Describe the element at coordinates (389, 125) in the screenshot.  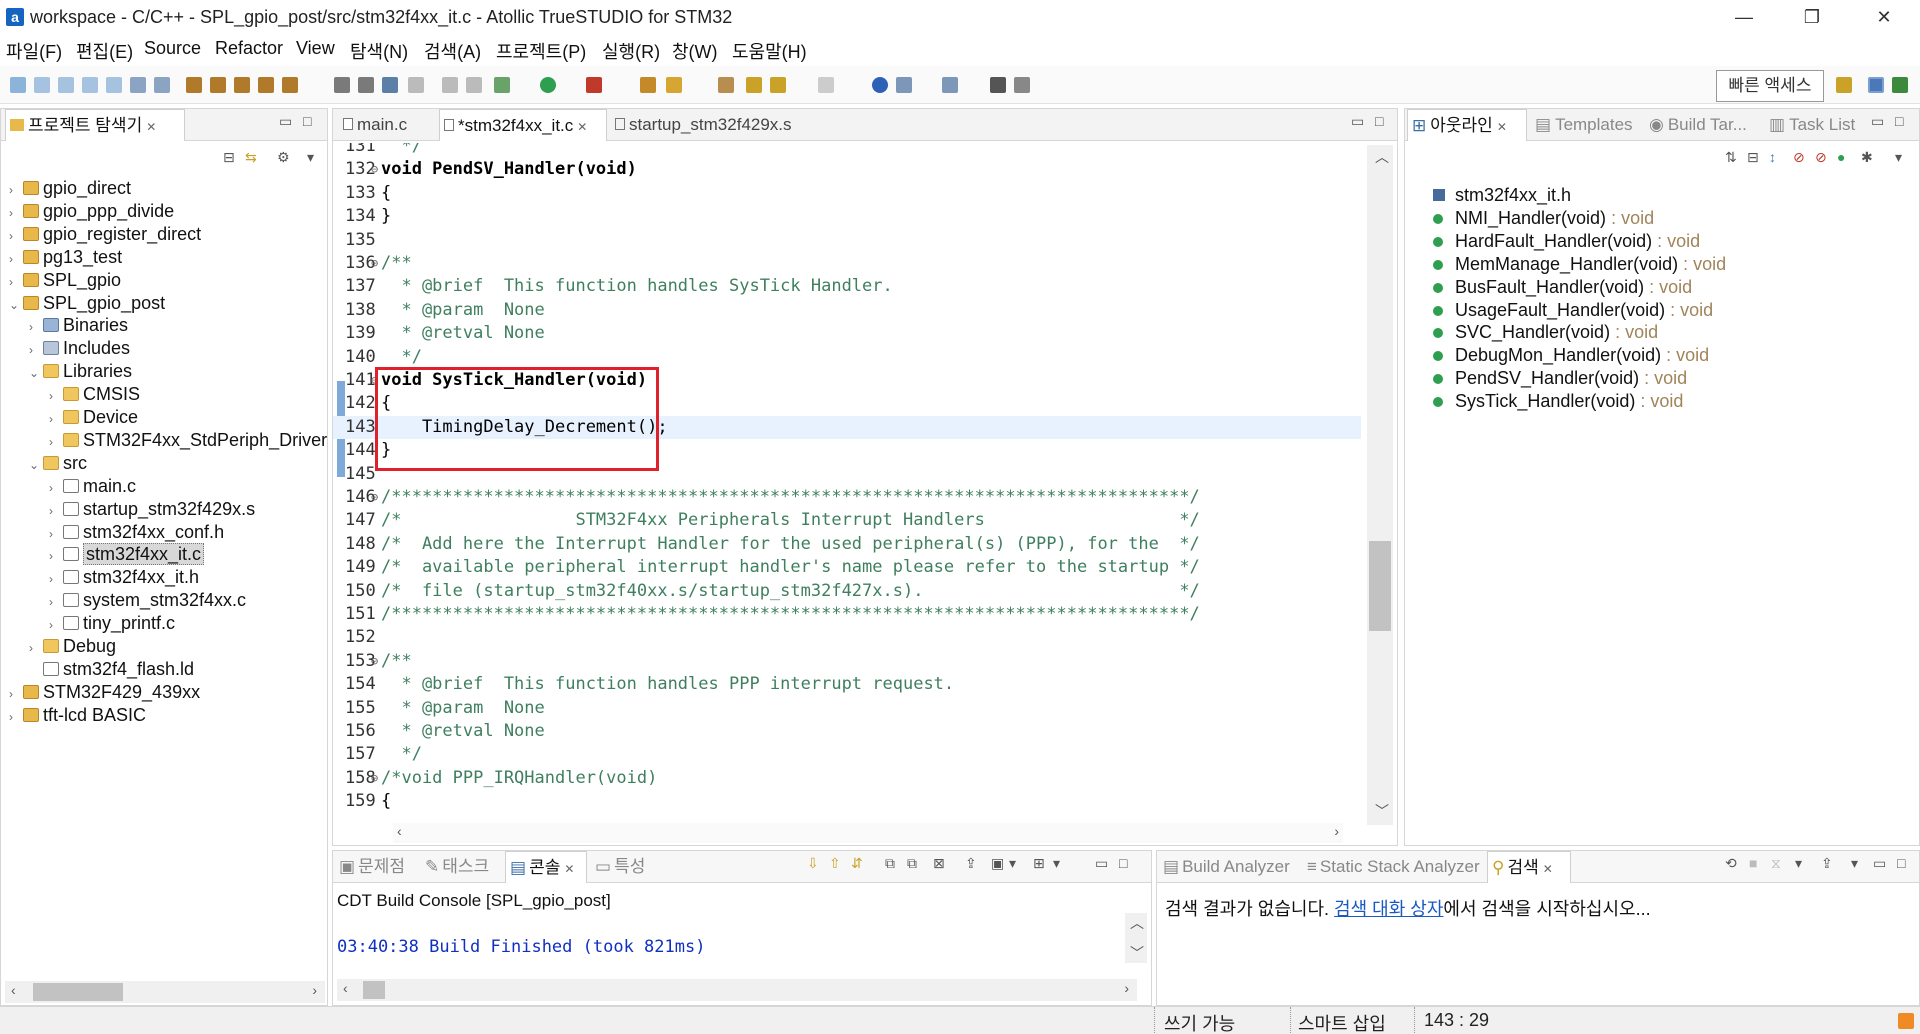
I see `tab-main-c: main.c` at that location.